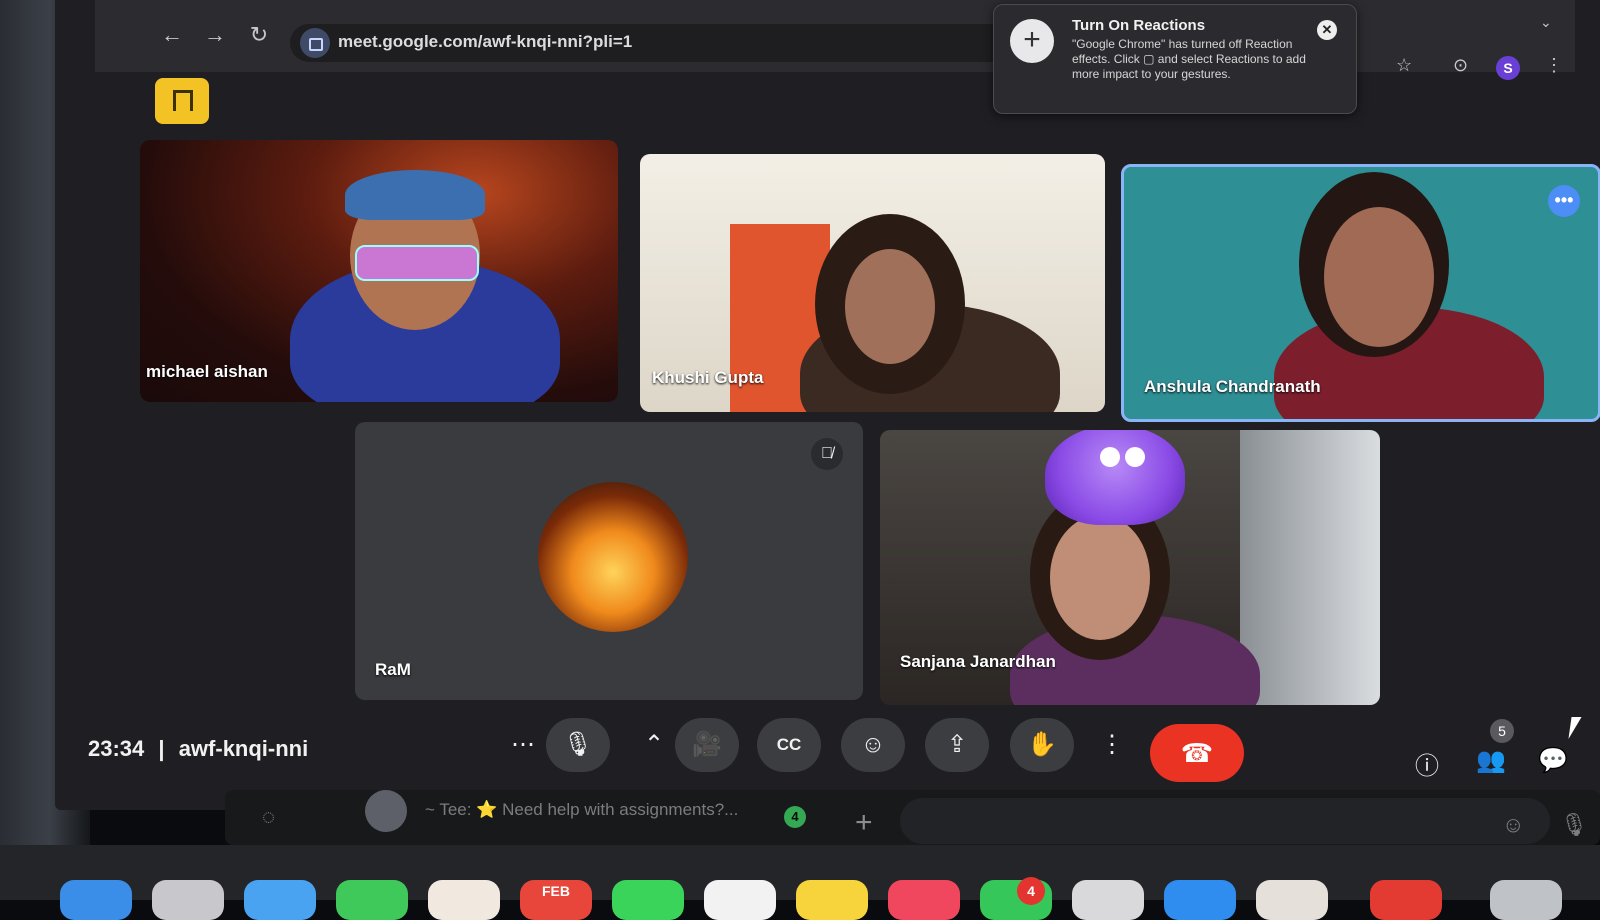 The width and height of the screenshot is (1600, 920). Describe the element at coordinates (832, 900) in the screenshot. I see `notes-app` at that location.